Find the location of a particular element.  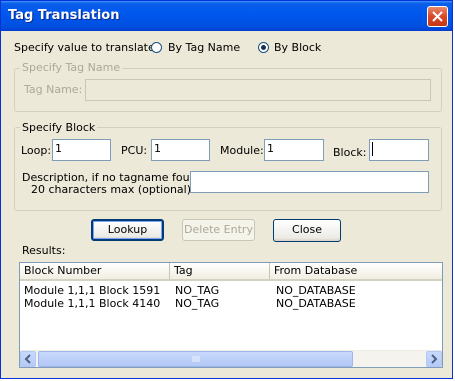

close-window-button is located at coordinates (437, 16).